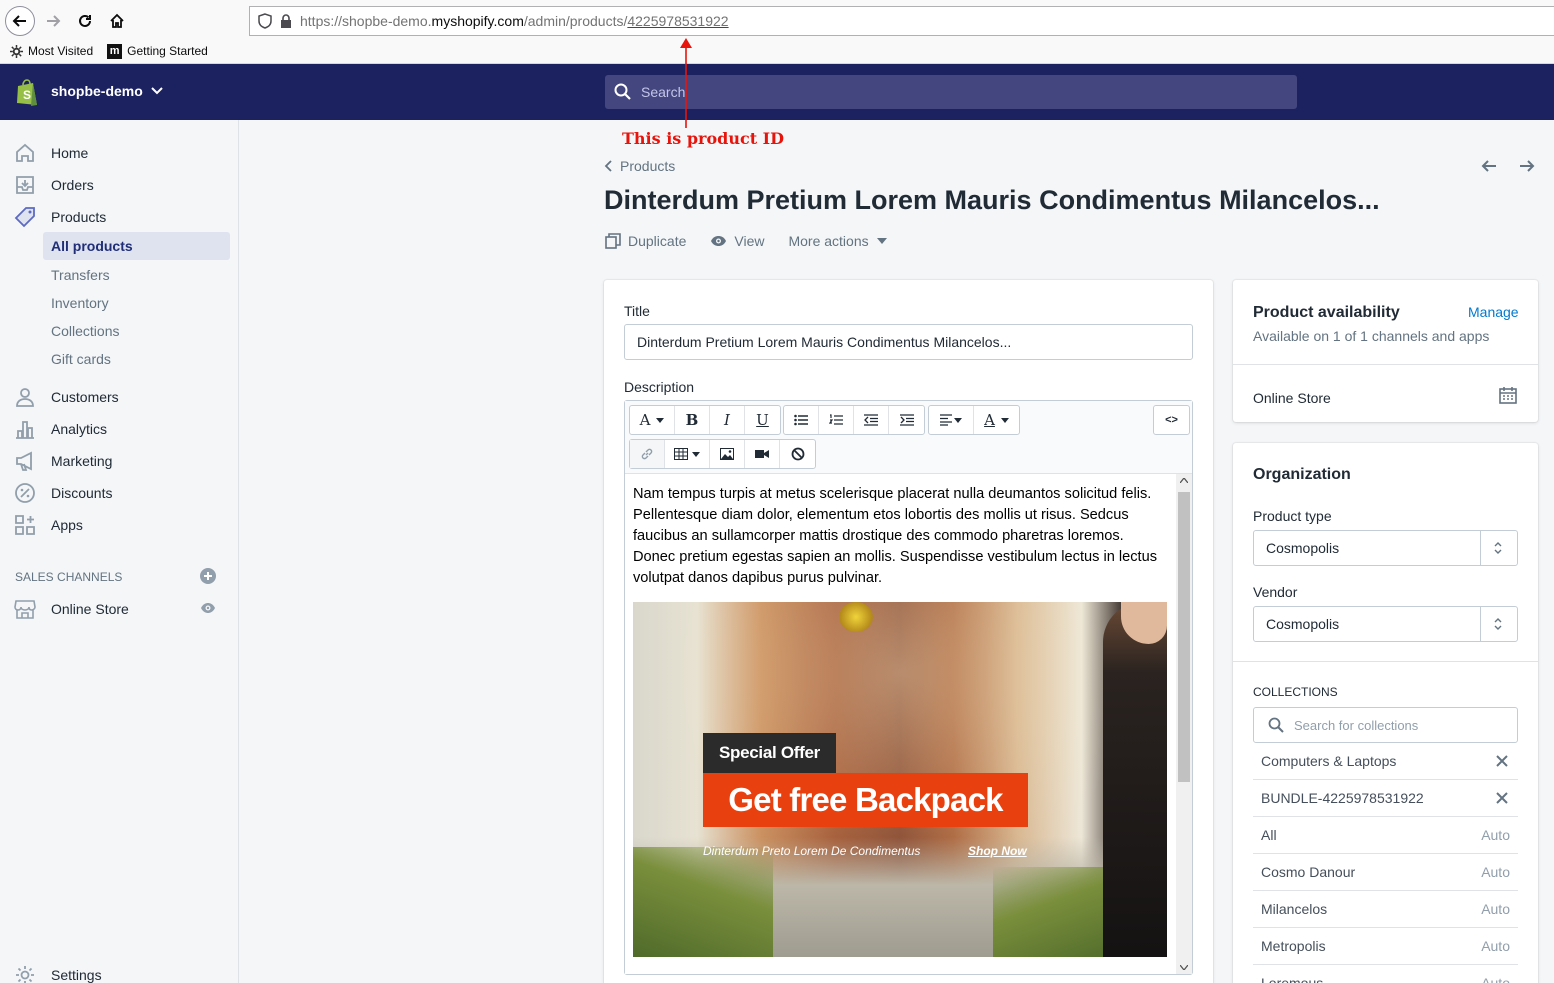 The width and height of the screenshot is (1554, 983). What do you see at coordinates (1480, 624) in the screenshot?
I see `select-separator` at bounding box center [1480, 624].